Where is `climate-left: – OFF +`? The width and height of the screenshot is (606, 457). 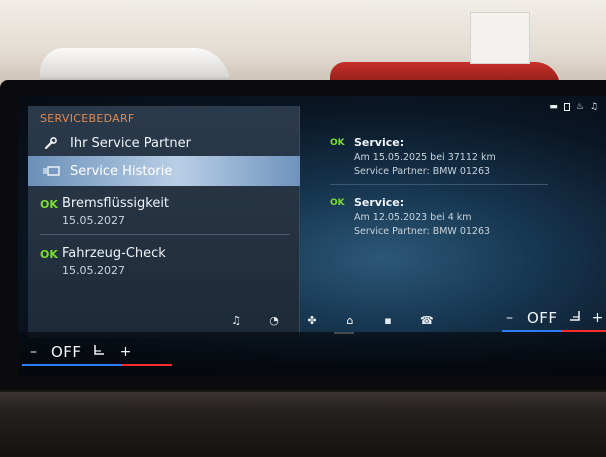
climate-left: – OFF + is located at coordinates (80, 351).